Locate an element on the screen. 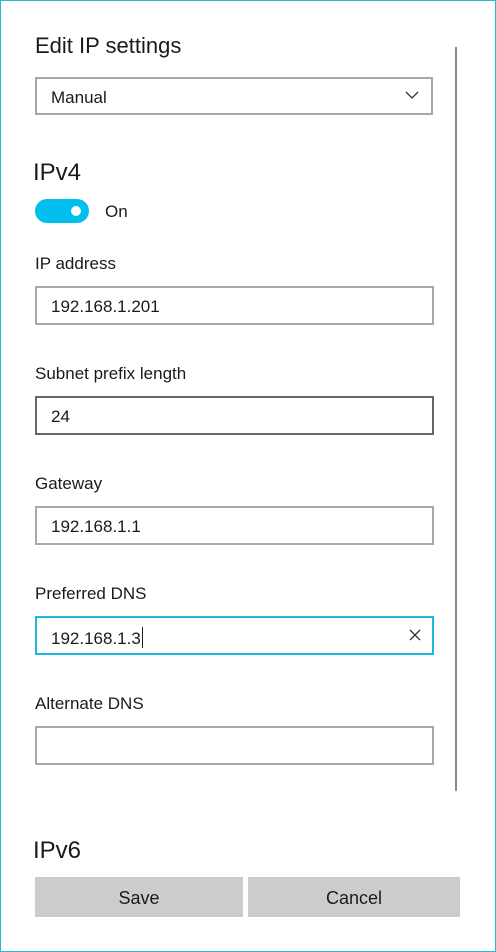  ip-assignment-select: Manual is located at coordinates (234, 96).